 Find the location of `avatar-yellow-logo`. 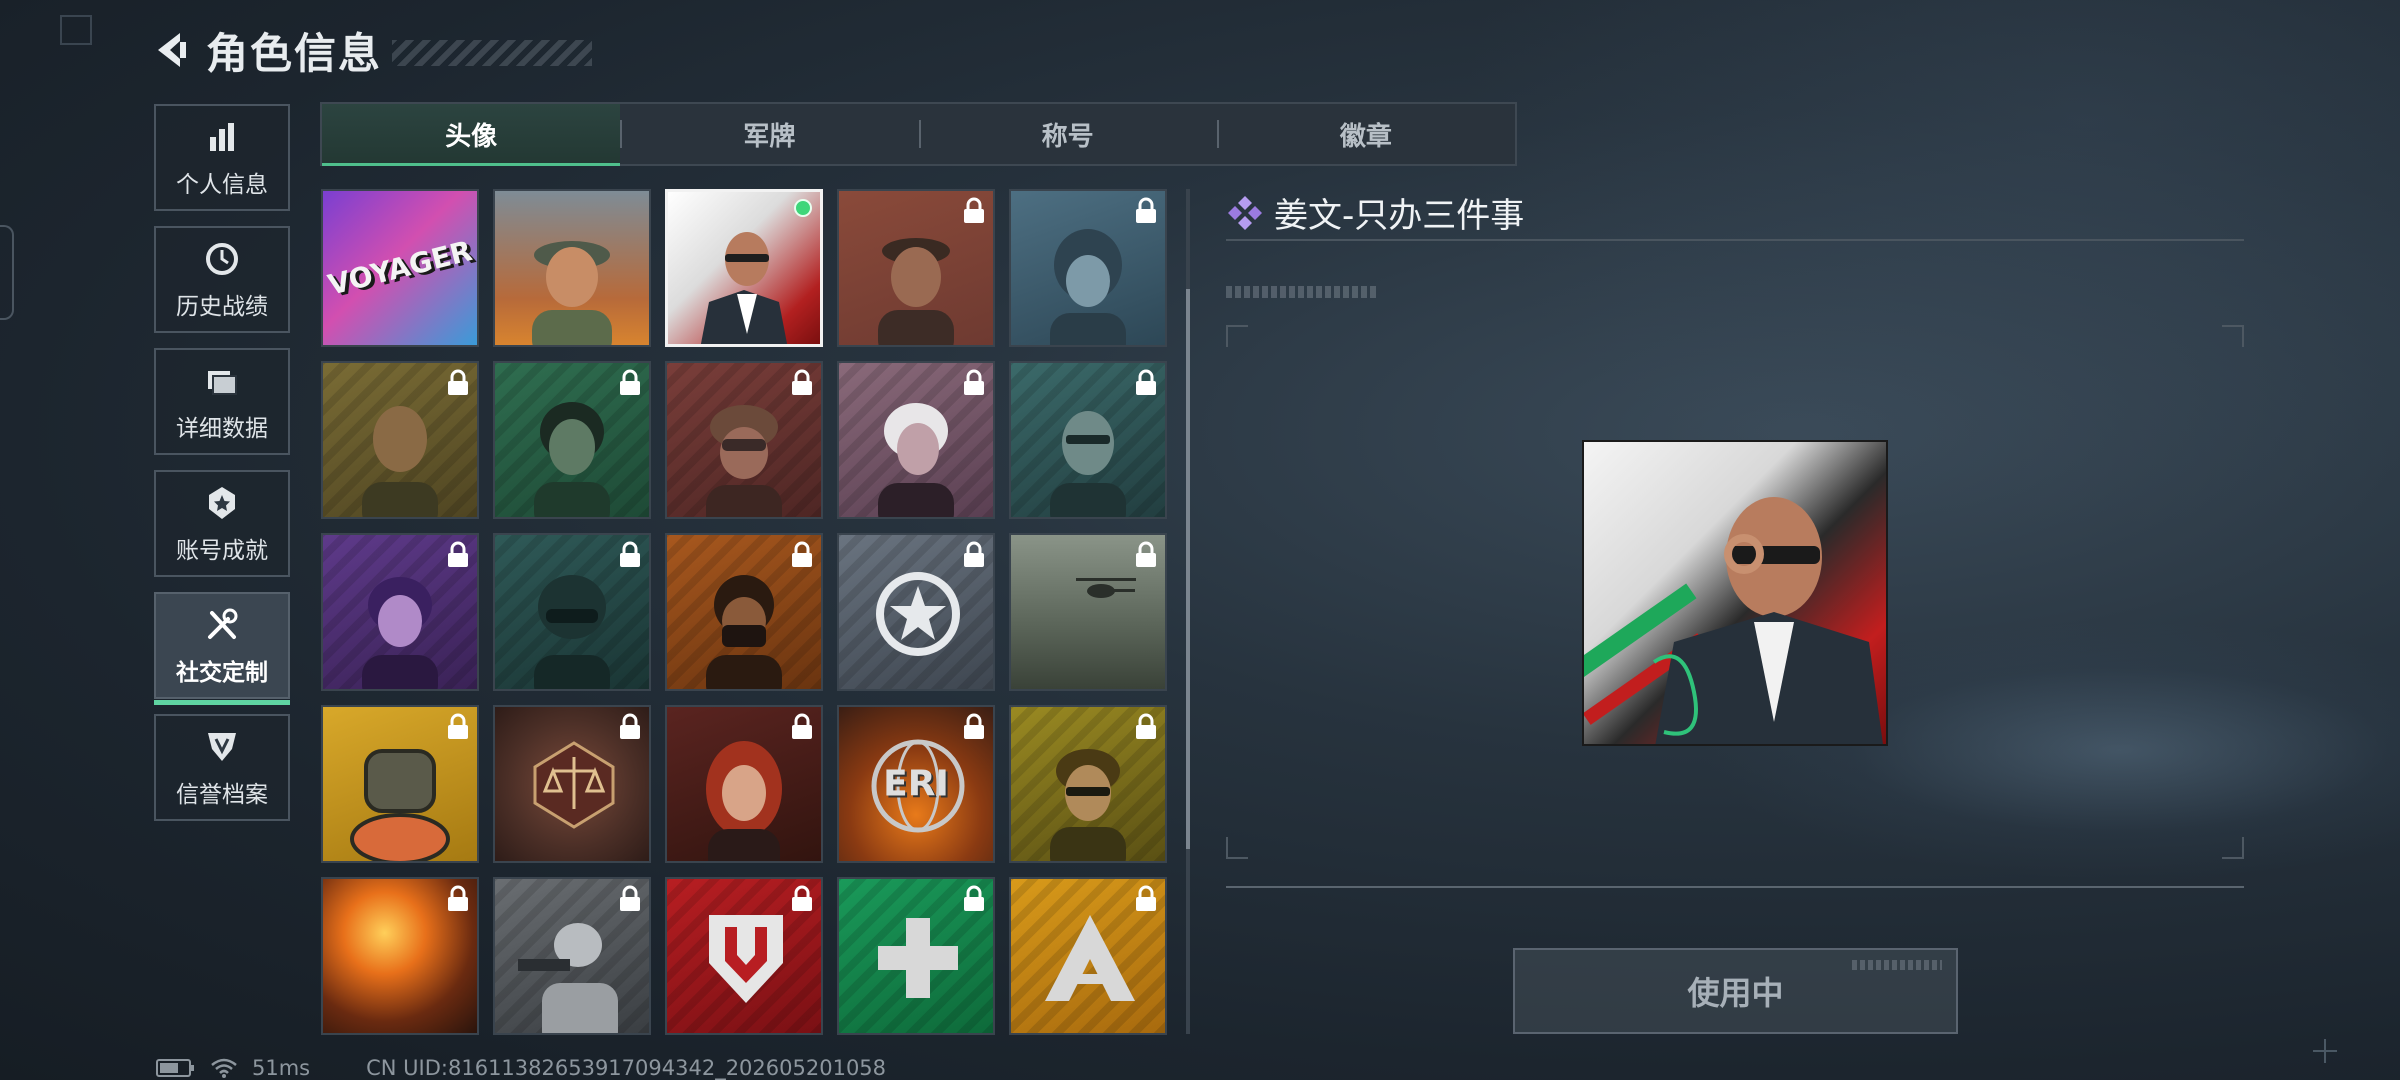

avatar-yellow-logo is located at coordinates (1088, 956).